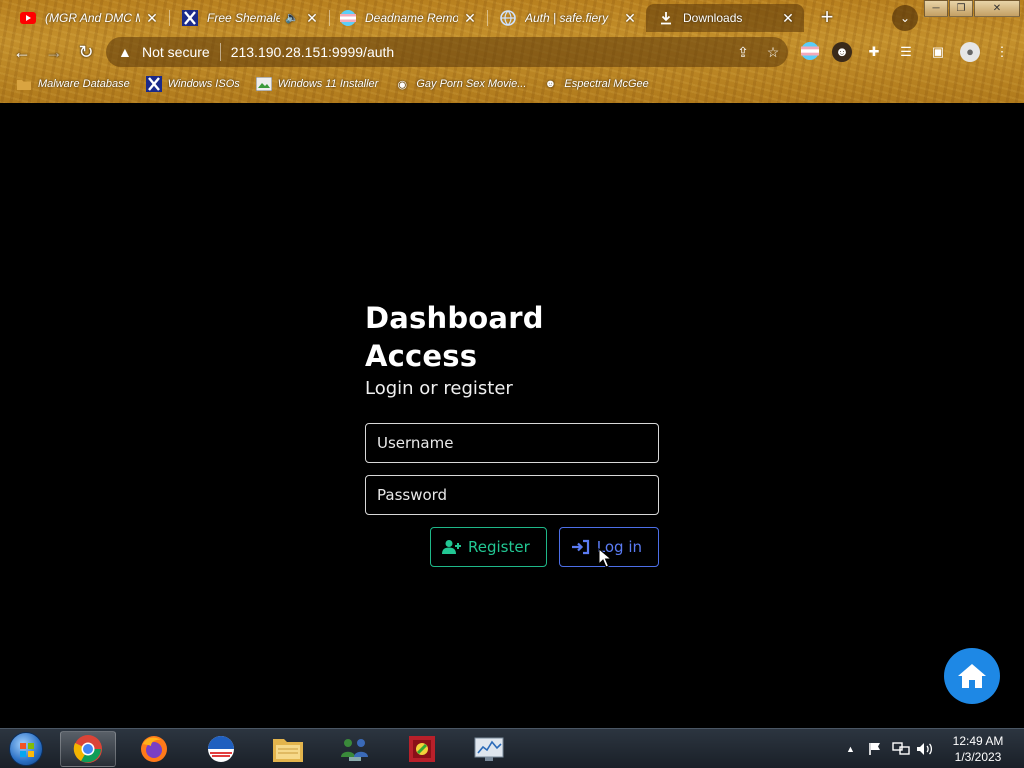 This screenshot has width=1024, height=768. What do you see at coordinates (263, 84) in the screenshot?
I see `image-icon` at bounding box center [263, 84].